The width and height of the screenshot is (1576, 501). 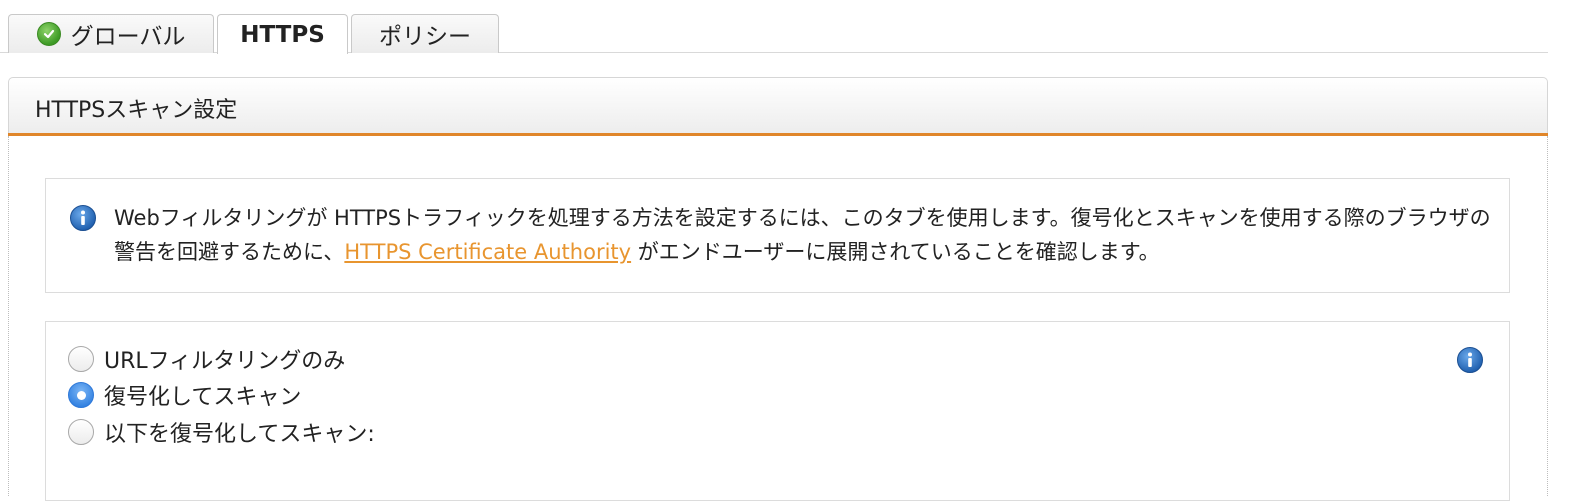 I want to click on tab-label: ポリシー, so click(x=425, y=37).